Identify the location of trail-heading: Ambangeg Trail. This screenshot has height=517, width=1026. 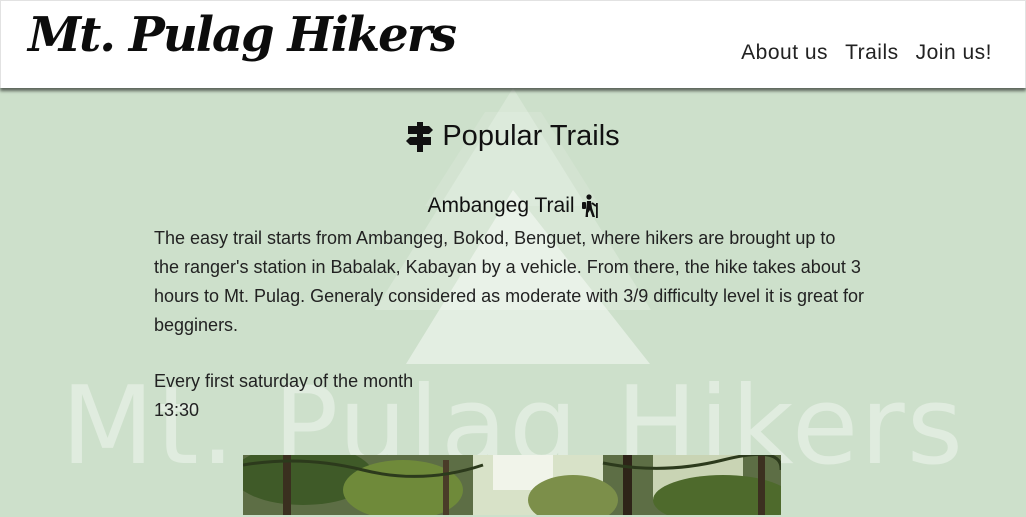
(513, 206).